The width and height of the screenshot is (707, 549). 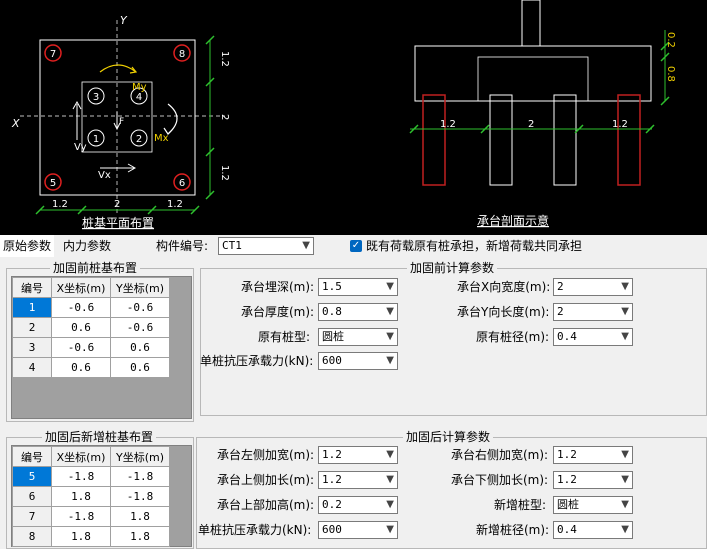 I want to click on new-pile-diameter-select: 0.4 ▼, so click(x=593, y=530).